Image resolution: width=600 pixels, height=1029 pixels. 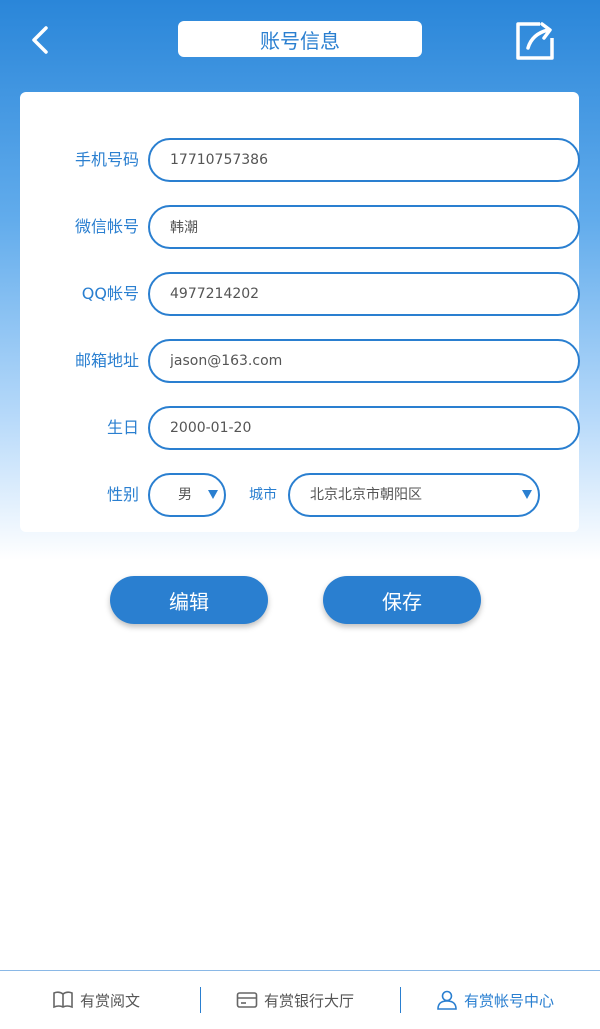 I want to click on wechat-label: 微信帐号, so click(x=106, y=226).